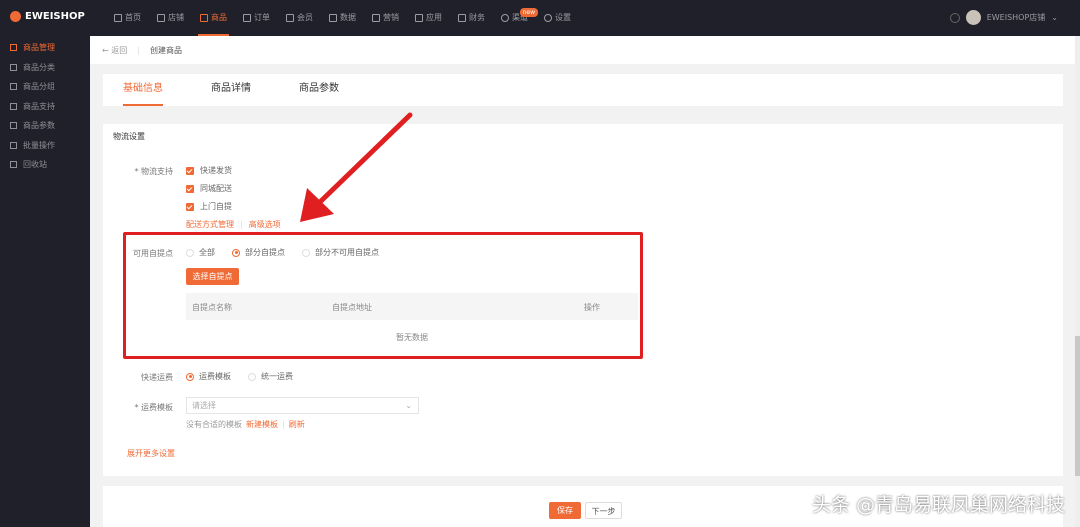 The image size is (1080, 527). I want to click on scrollbar-thumb, so click(1077, 406).